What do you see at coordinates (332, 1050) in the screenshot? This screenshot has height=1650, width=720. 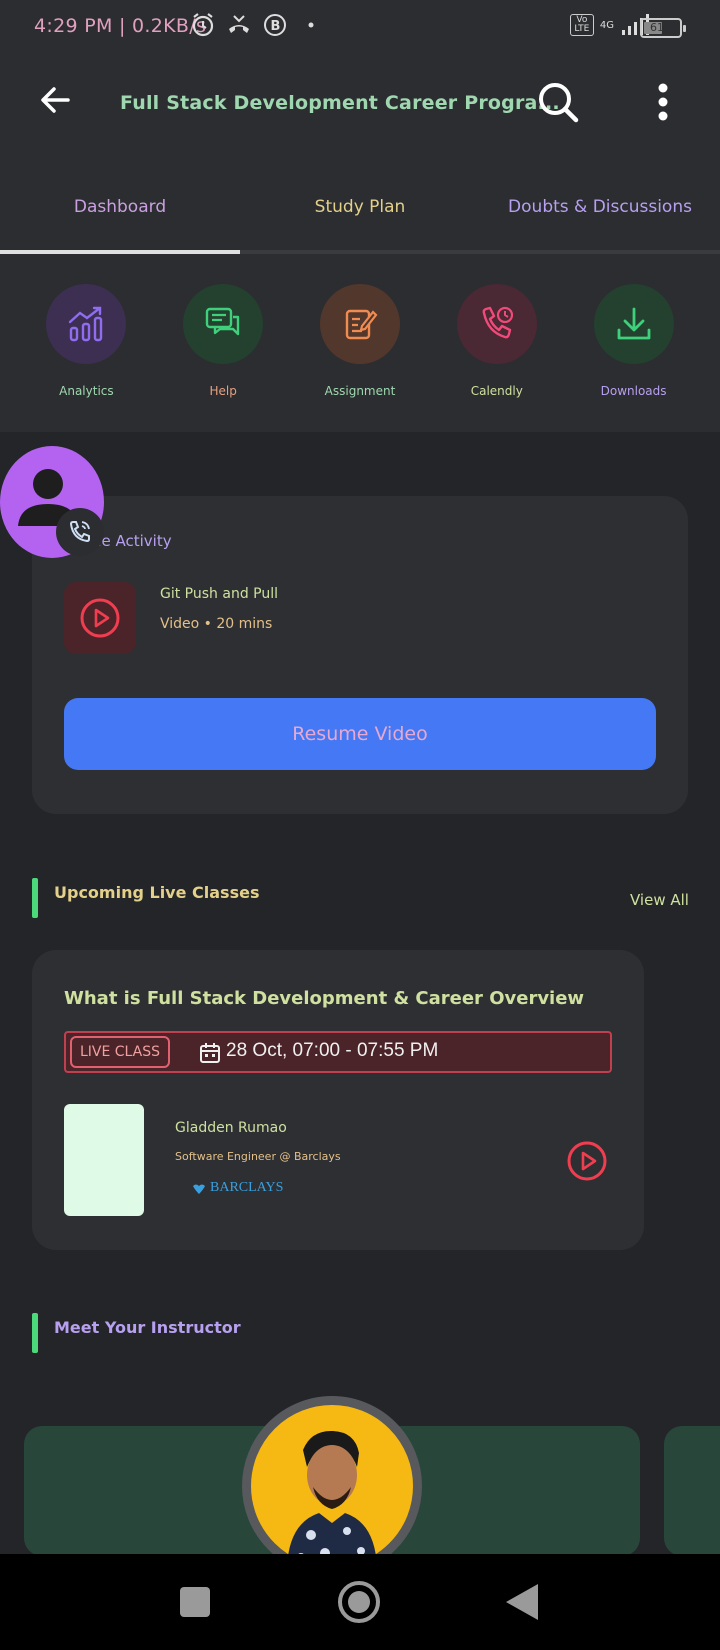 I see `live-class-datetime: 28 Oct, 07:00 - 07:55 PM` at bounding box center [332, 1050].